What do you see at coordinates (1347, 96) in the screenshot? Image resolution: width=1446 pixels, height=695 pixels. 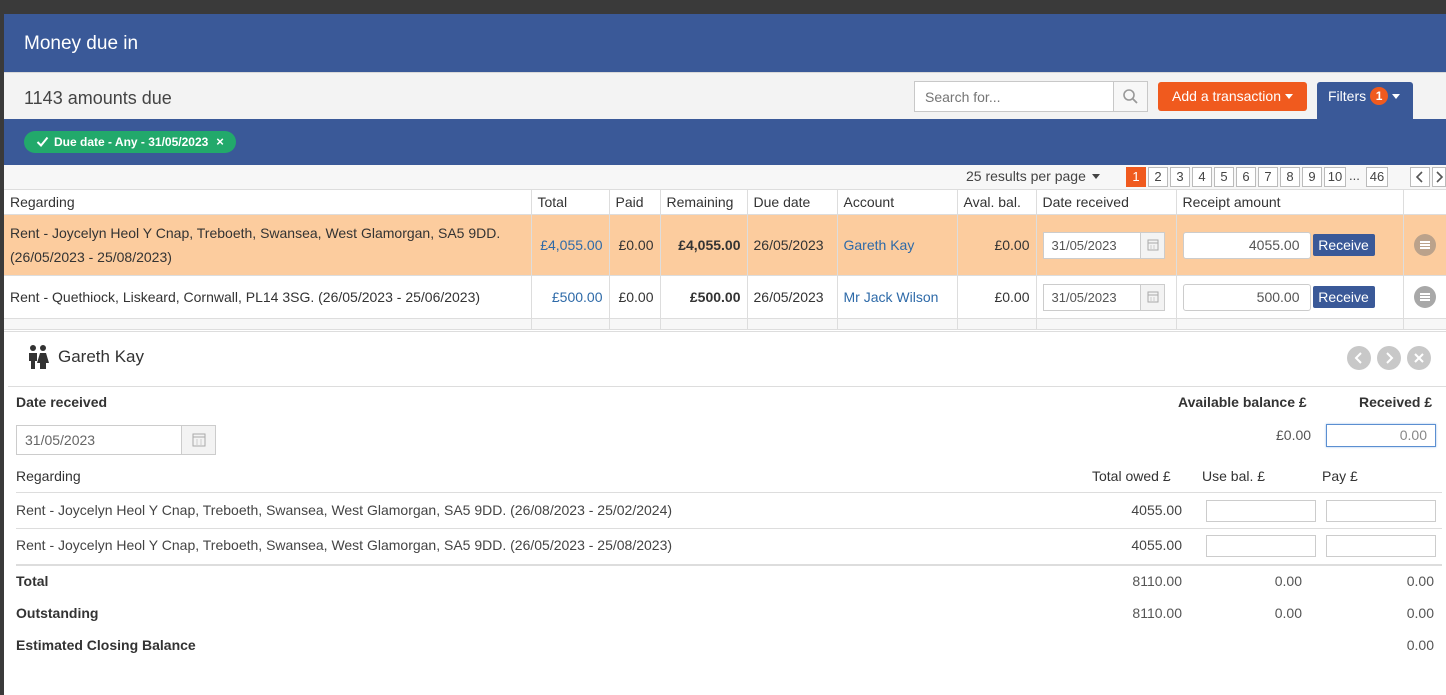 I see `filters-label: Filters` at bounding box center [1347, 96].